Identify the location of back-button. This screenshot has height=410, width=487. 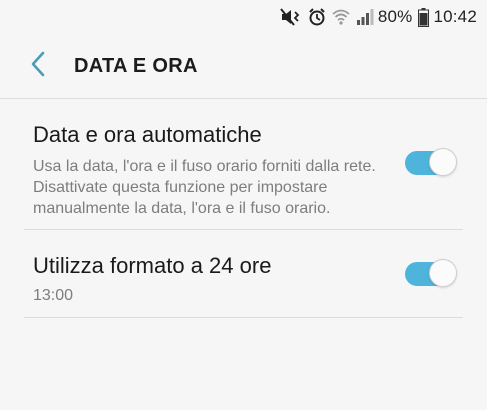
(38, 66).